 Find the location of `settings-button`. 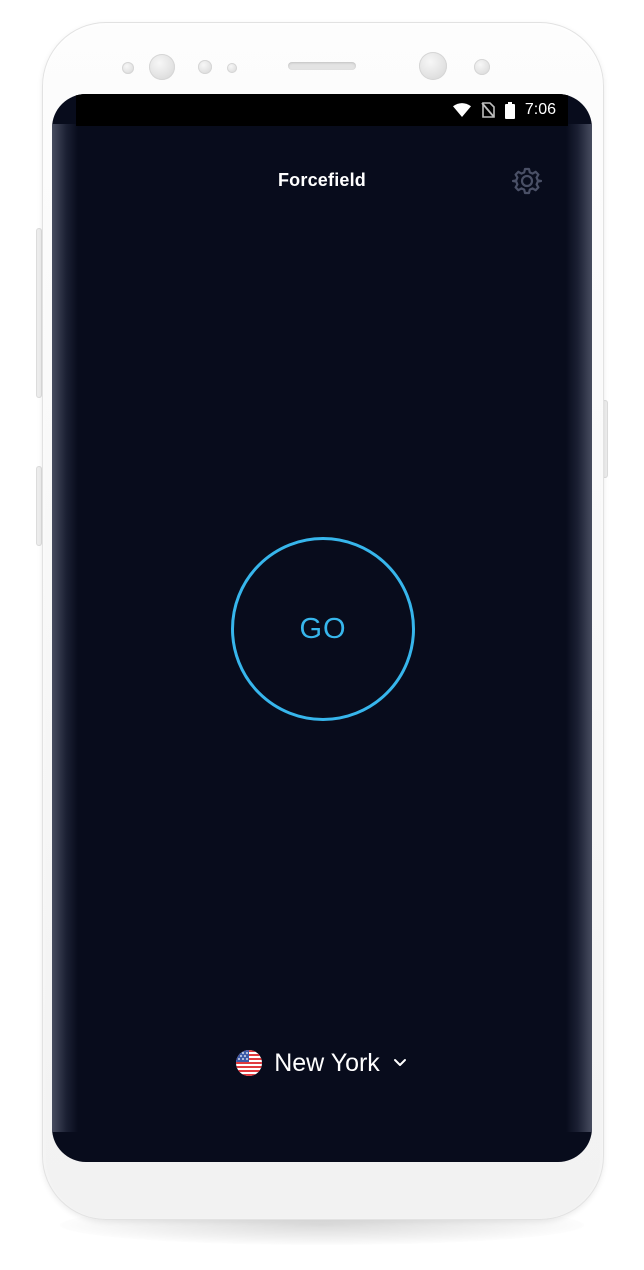

settings-button is located at coordinates (527, 181).